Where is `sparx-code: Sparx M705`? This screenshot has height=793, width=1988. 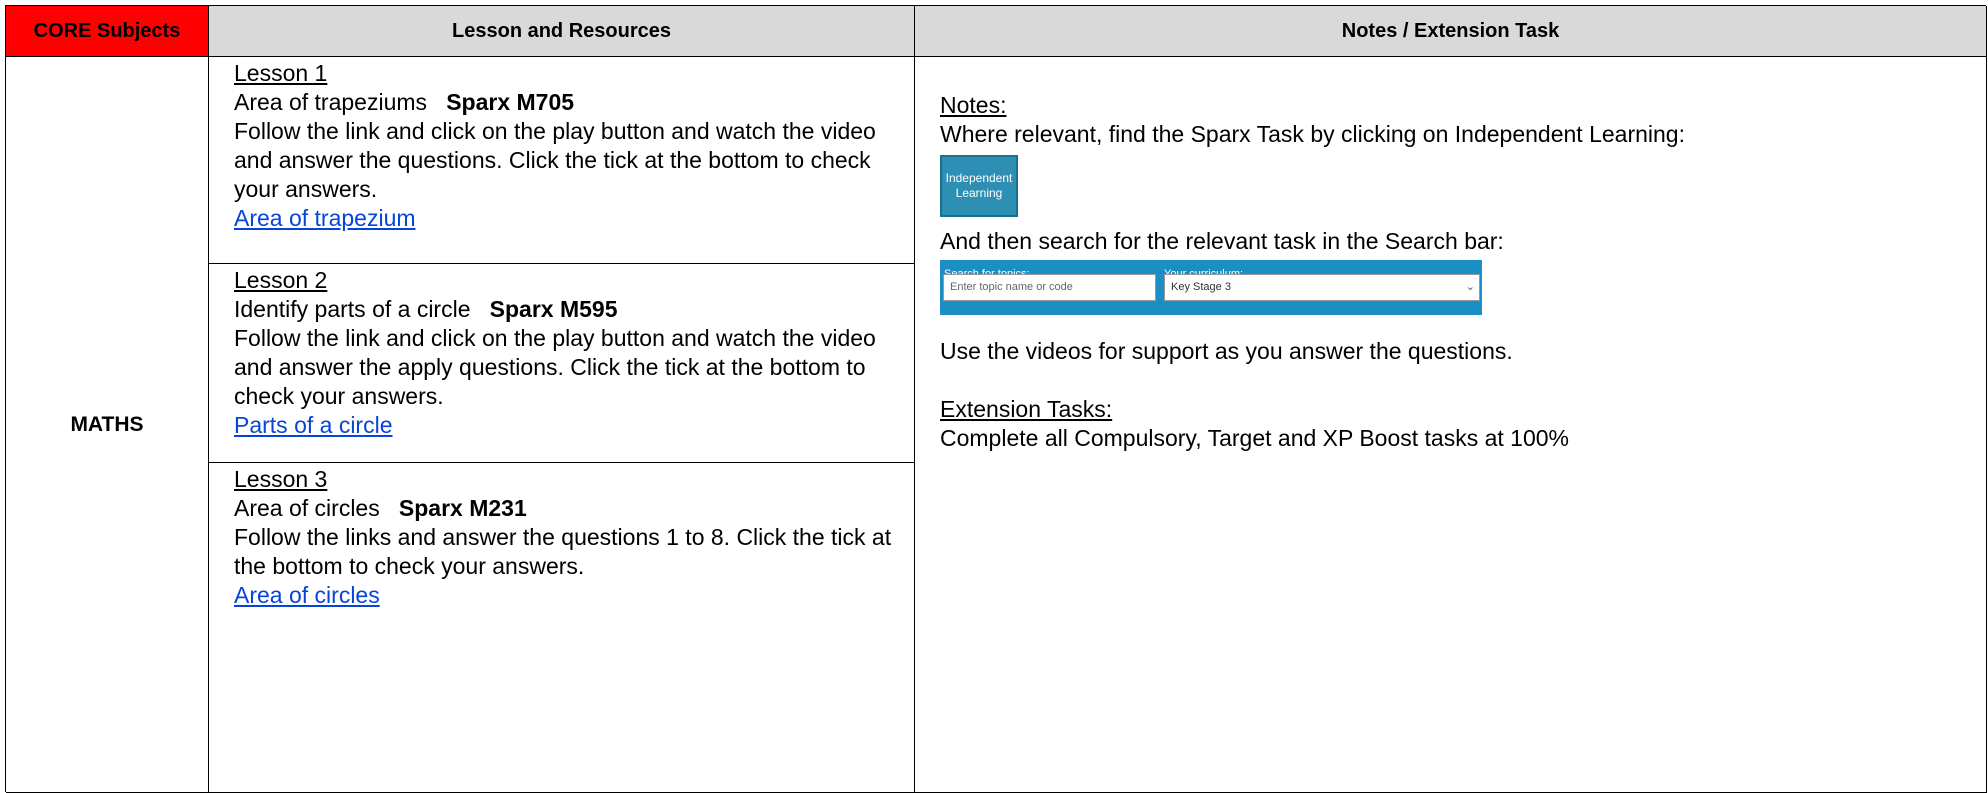
sparx-code: Sparx M705 is located at coordinates (510, 102).